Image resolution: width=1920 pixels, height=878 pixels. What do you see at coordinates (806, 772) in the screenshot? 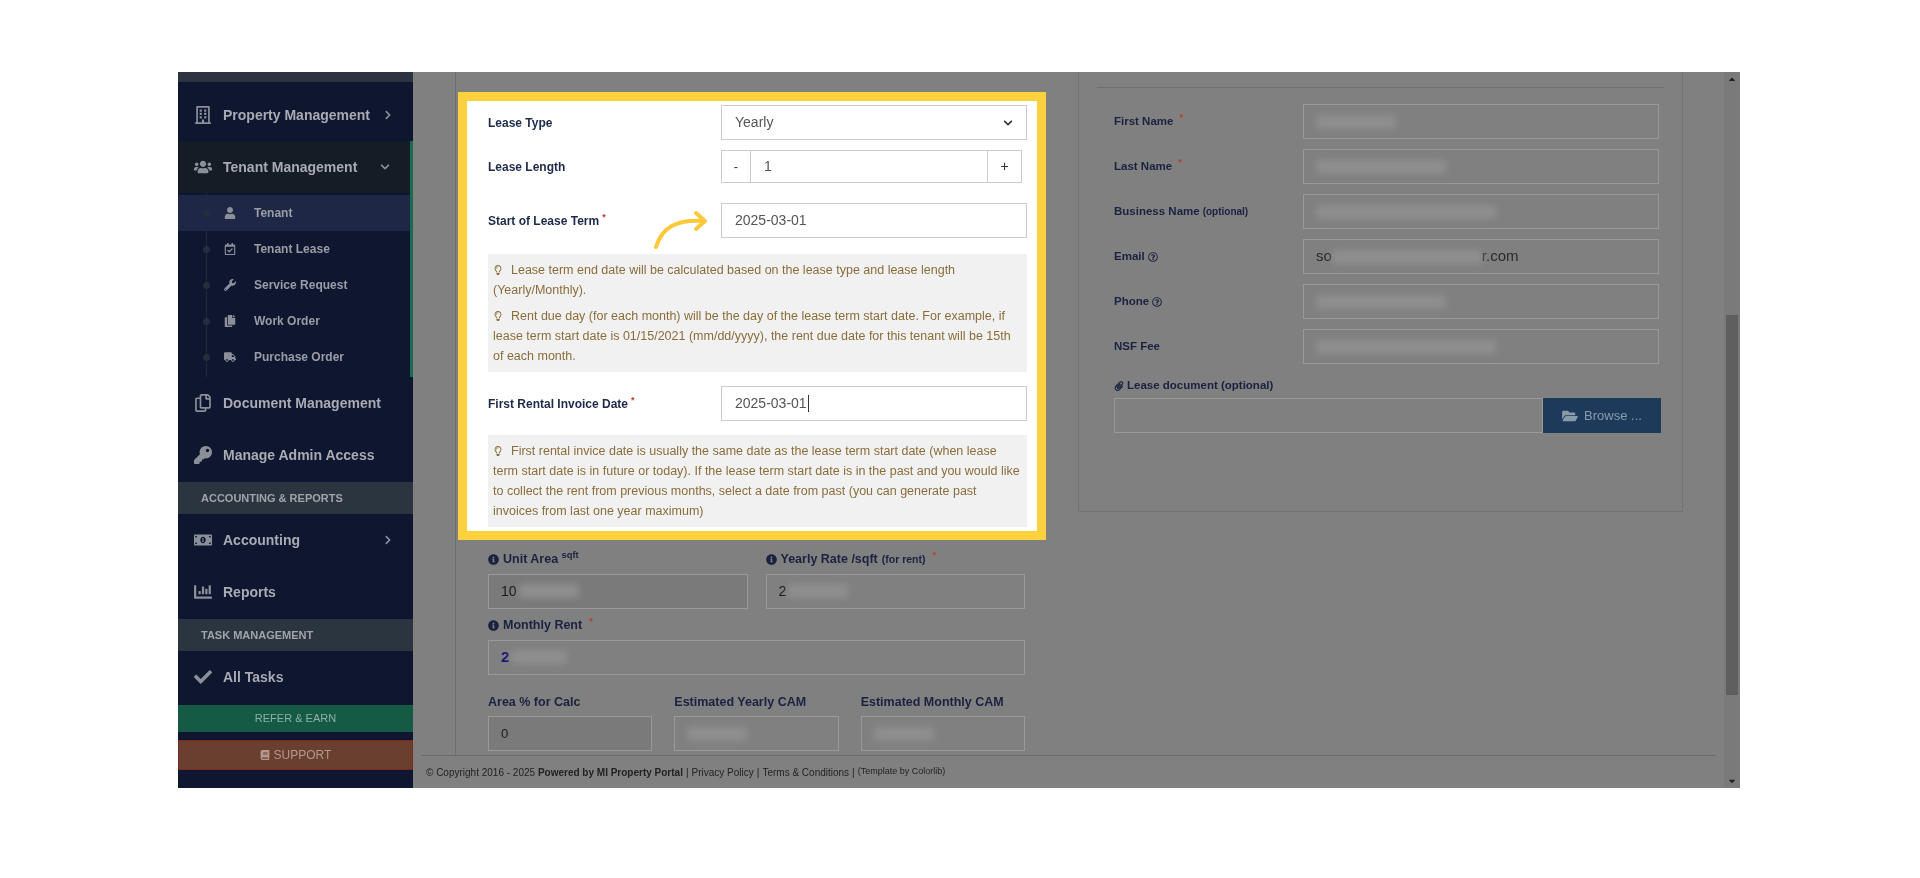
I see `footer-link: Terms & Conditions` at bounding box center [806, 772].